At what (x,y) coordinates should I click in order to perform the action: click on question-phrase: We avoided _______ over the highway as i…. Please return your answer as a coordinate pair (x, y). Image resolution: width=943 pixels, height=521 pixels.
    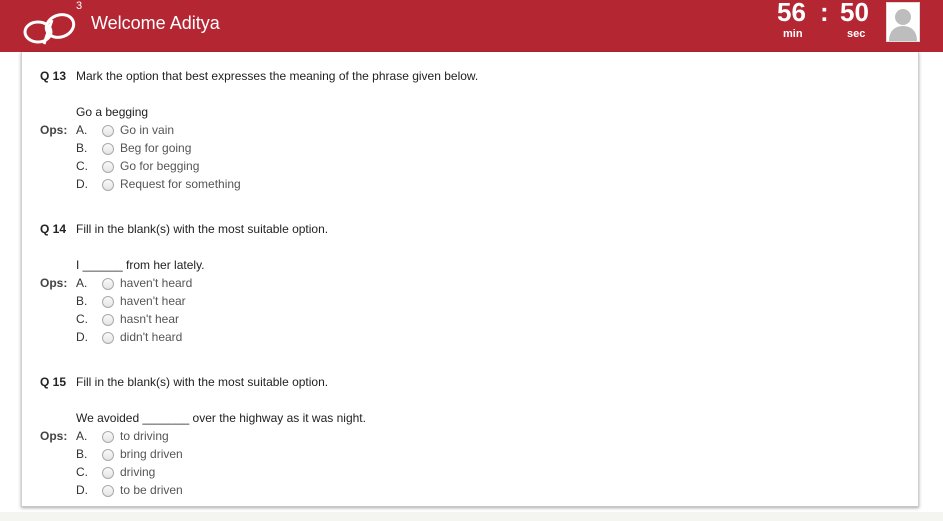
    Looking at the image, I should click on (221, 418).